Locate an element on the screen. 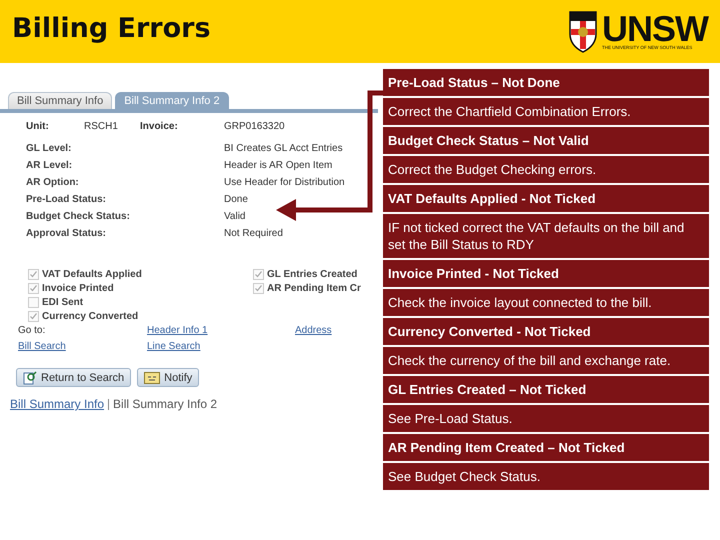  callout-title: Budget Check Status – Not Valid is located at coordinates (546, 140).